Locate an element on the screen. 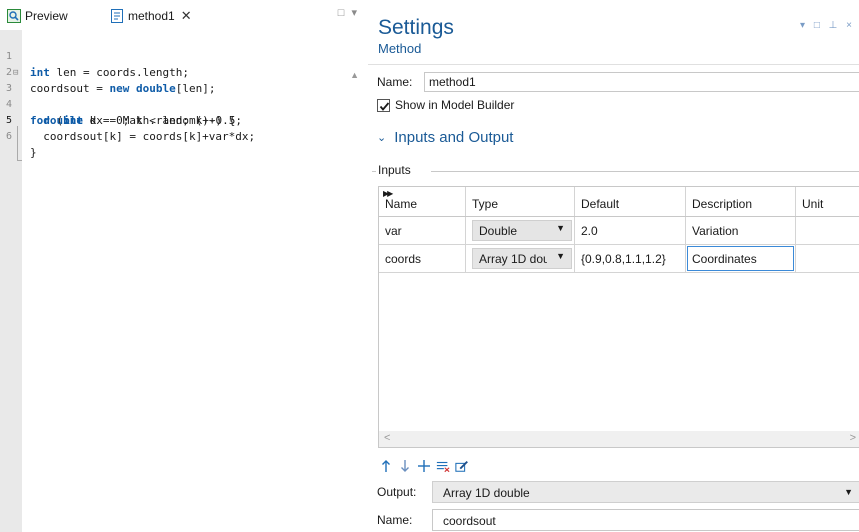 This screenshot has width=859, height=532. editor-tab-strip: Preview method1 ✕ □ ▾ is located at coordinates (183, 15).